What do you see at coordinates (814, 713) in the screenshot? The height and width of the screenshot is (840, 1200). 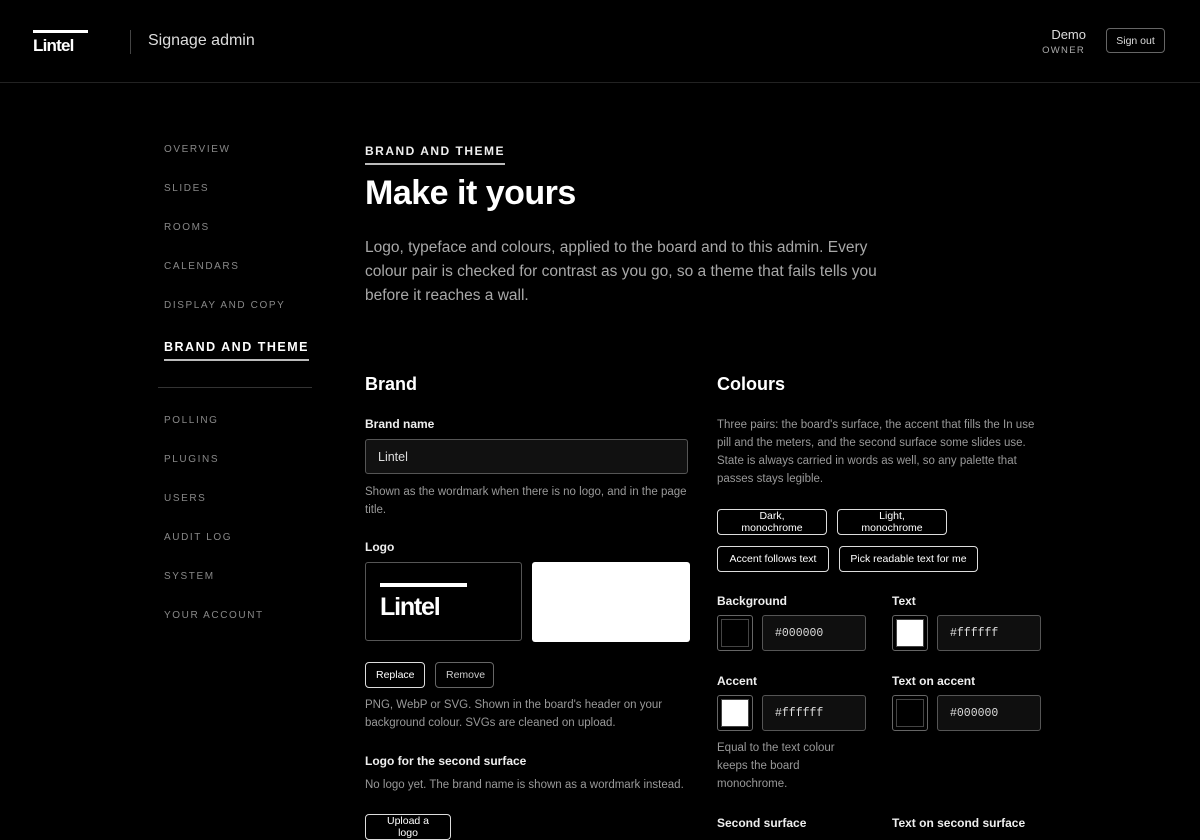 I see `accent-hex-input` at bounding box center [814, 713].